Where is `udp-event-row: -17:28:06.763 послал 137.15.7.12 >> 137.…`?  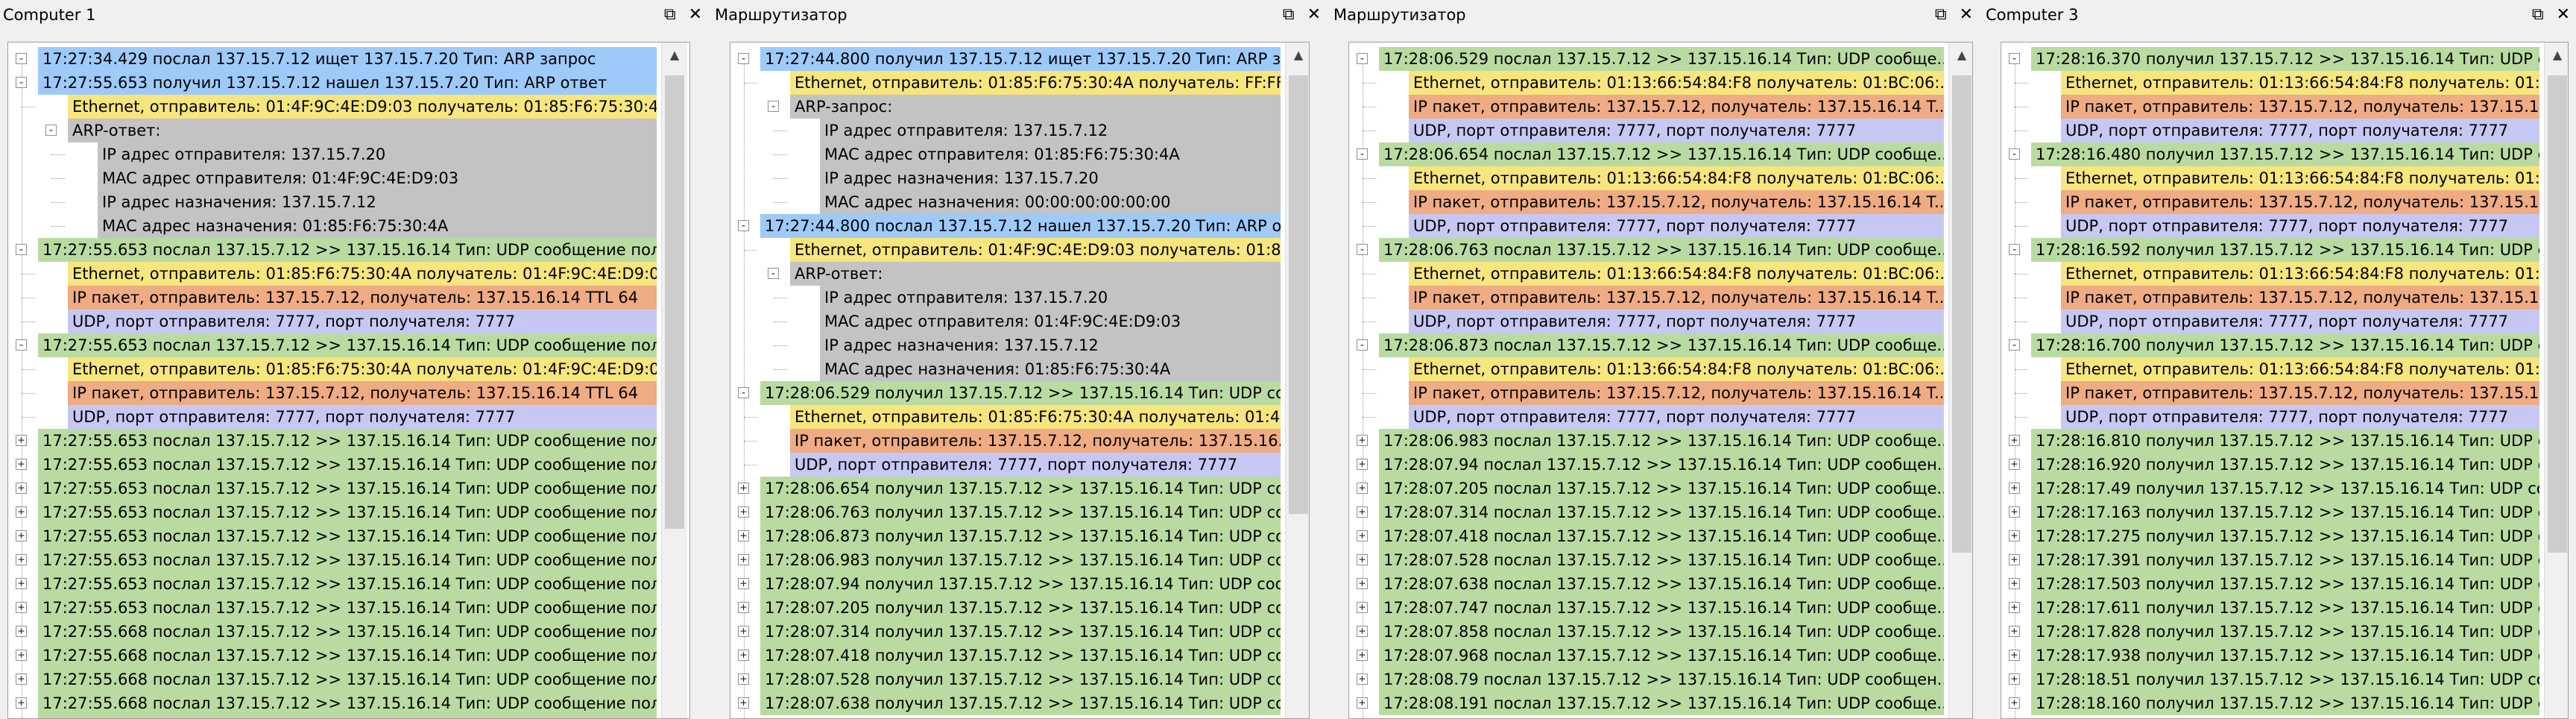 udp-event-row: -17:28:06.763 послал 137.15.7.12 >> 137.… is located at coordinates (1646, 250).